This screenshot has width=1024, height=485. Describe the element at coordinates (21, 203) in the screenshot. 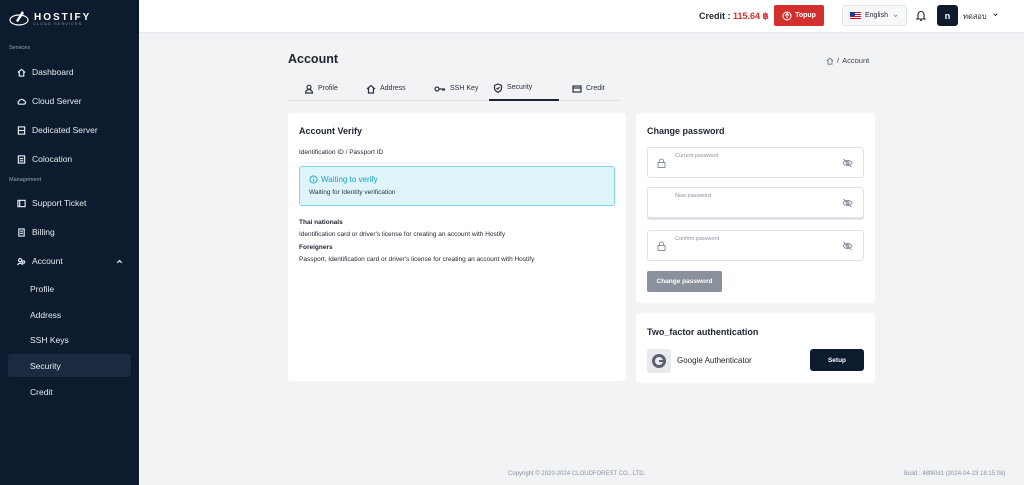

I see `ticket-icon` at that location.